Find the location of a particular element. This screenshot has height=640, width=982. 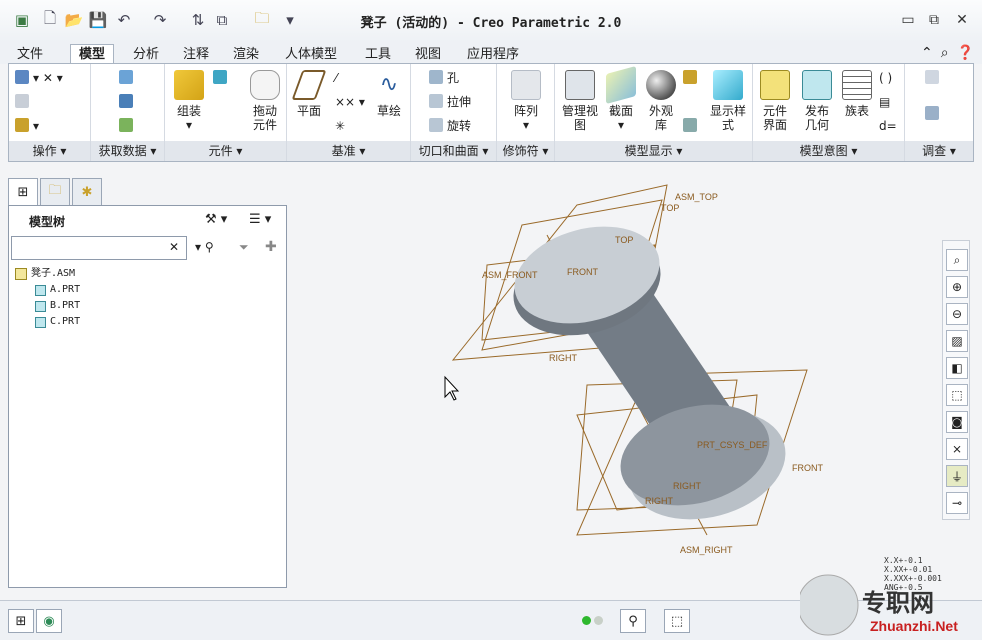

display-toggle-icon is located at coordinates (692, 78).